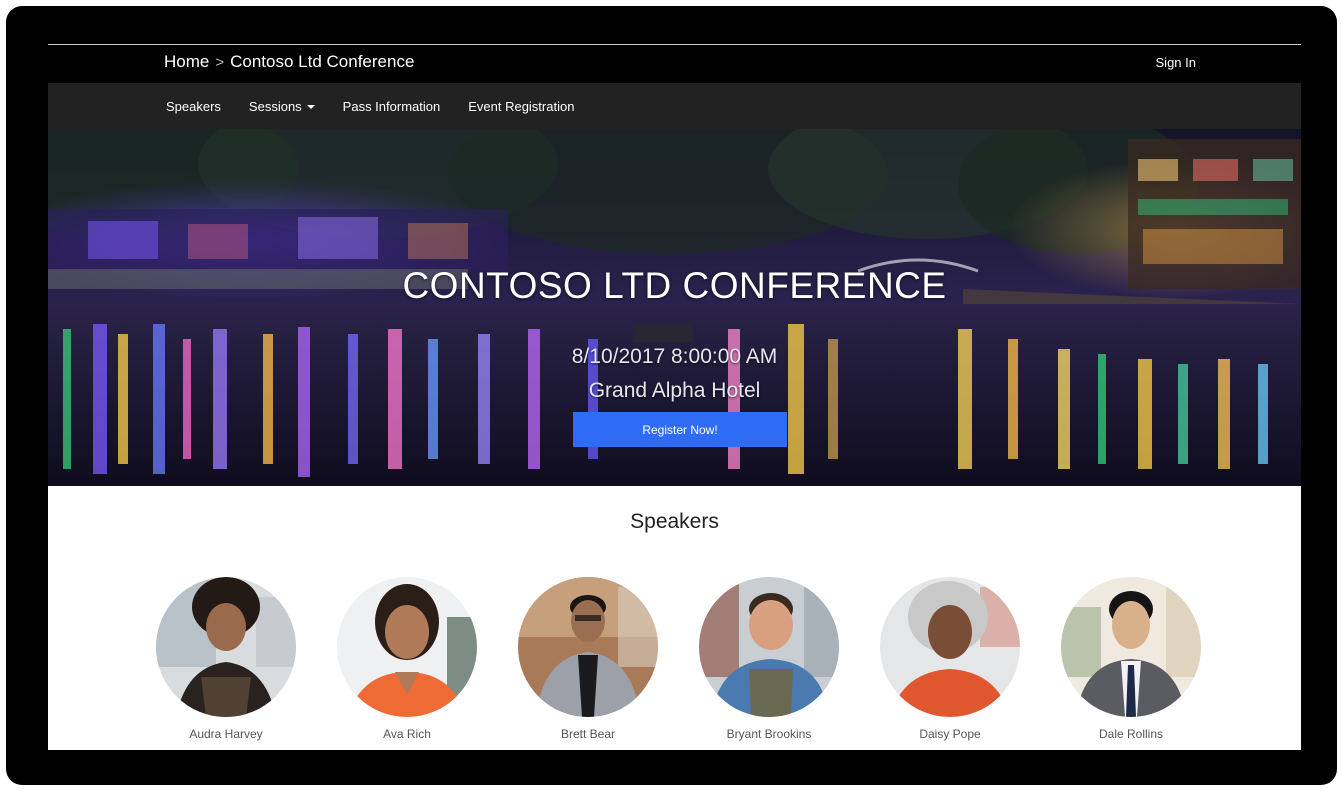 The width and height of the screenshot is (1343, 791). What do you see at coordinates (950, 734) in the screenshot?
I see `speaker-name: Daisy Pope` at bounding box center [950, 734].